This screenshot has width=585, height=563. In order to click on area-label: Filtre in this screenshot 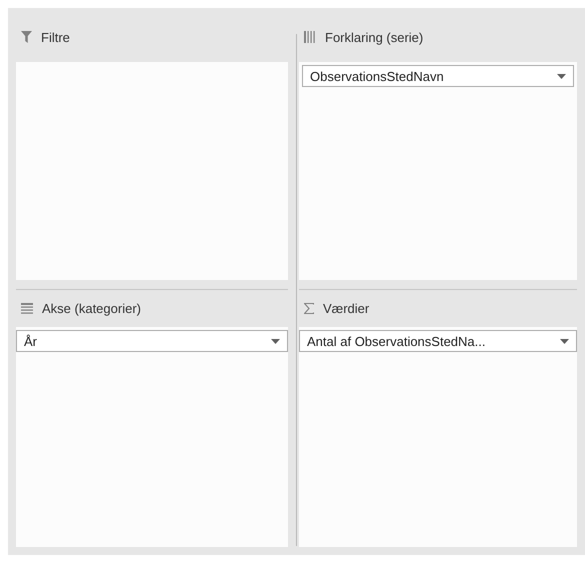, I will do `click(55, 37)`.